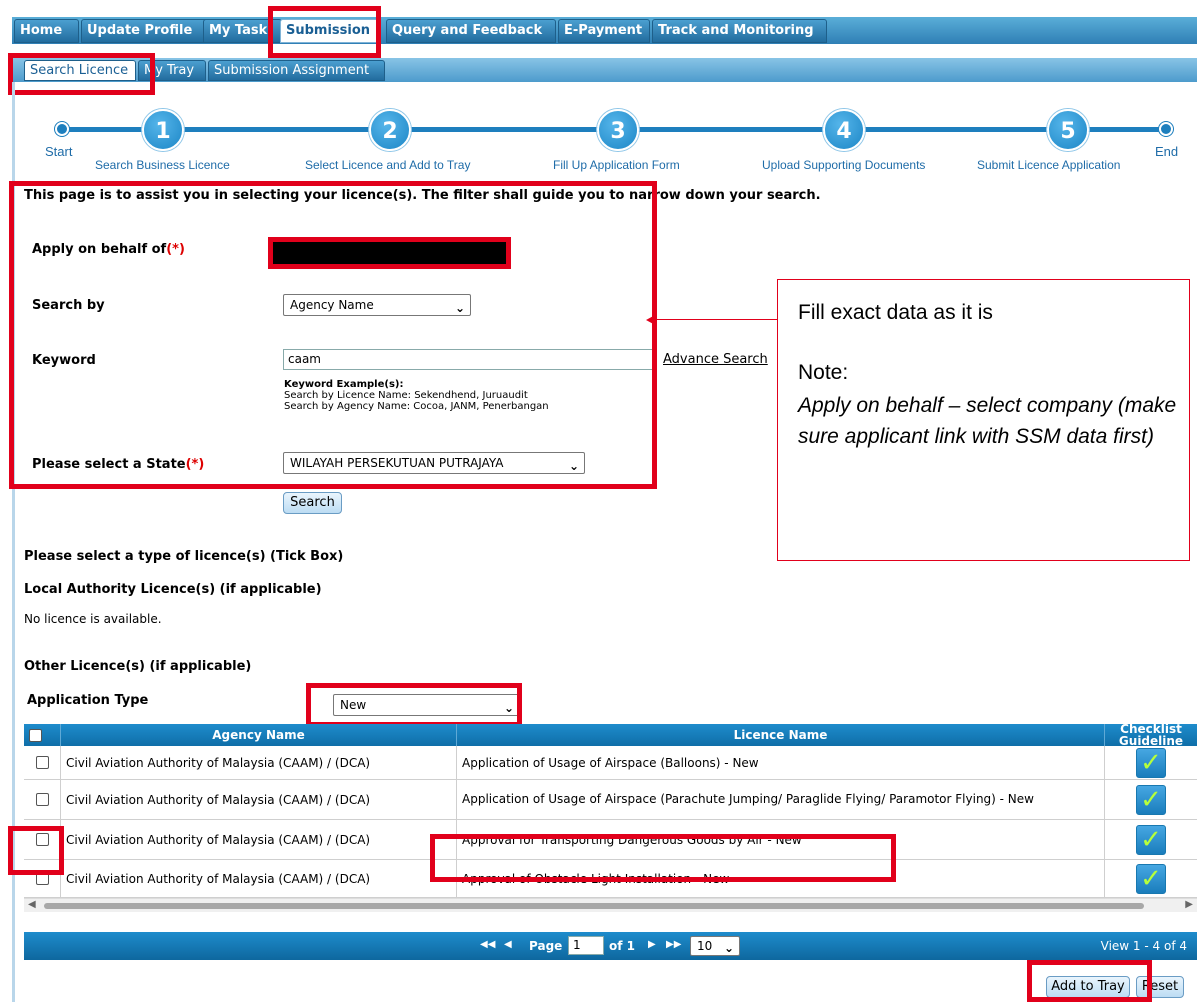  Describe the element at coordinates (414, 705) in the screenshot. I see `highlight-application-type` at that location.